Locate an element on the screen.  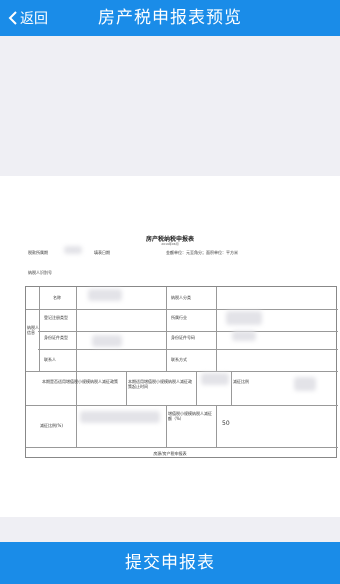
id-type-label: 身份证件类型 is located at coordinates (56, 337).